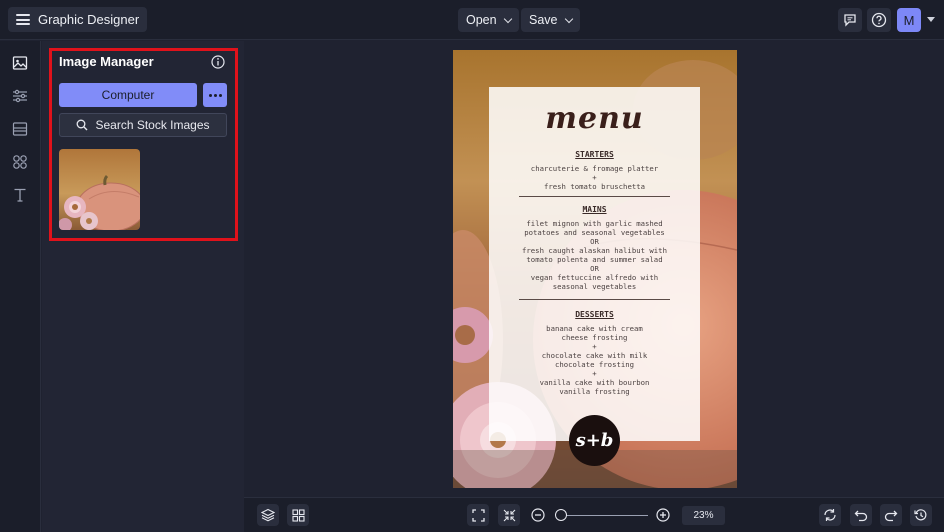  I want to click on rotate-icon, so click(830, 515).